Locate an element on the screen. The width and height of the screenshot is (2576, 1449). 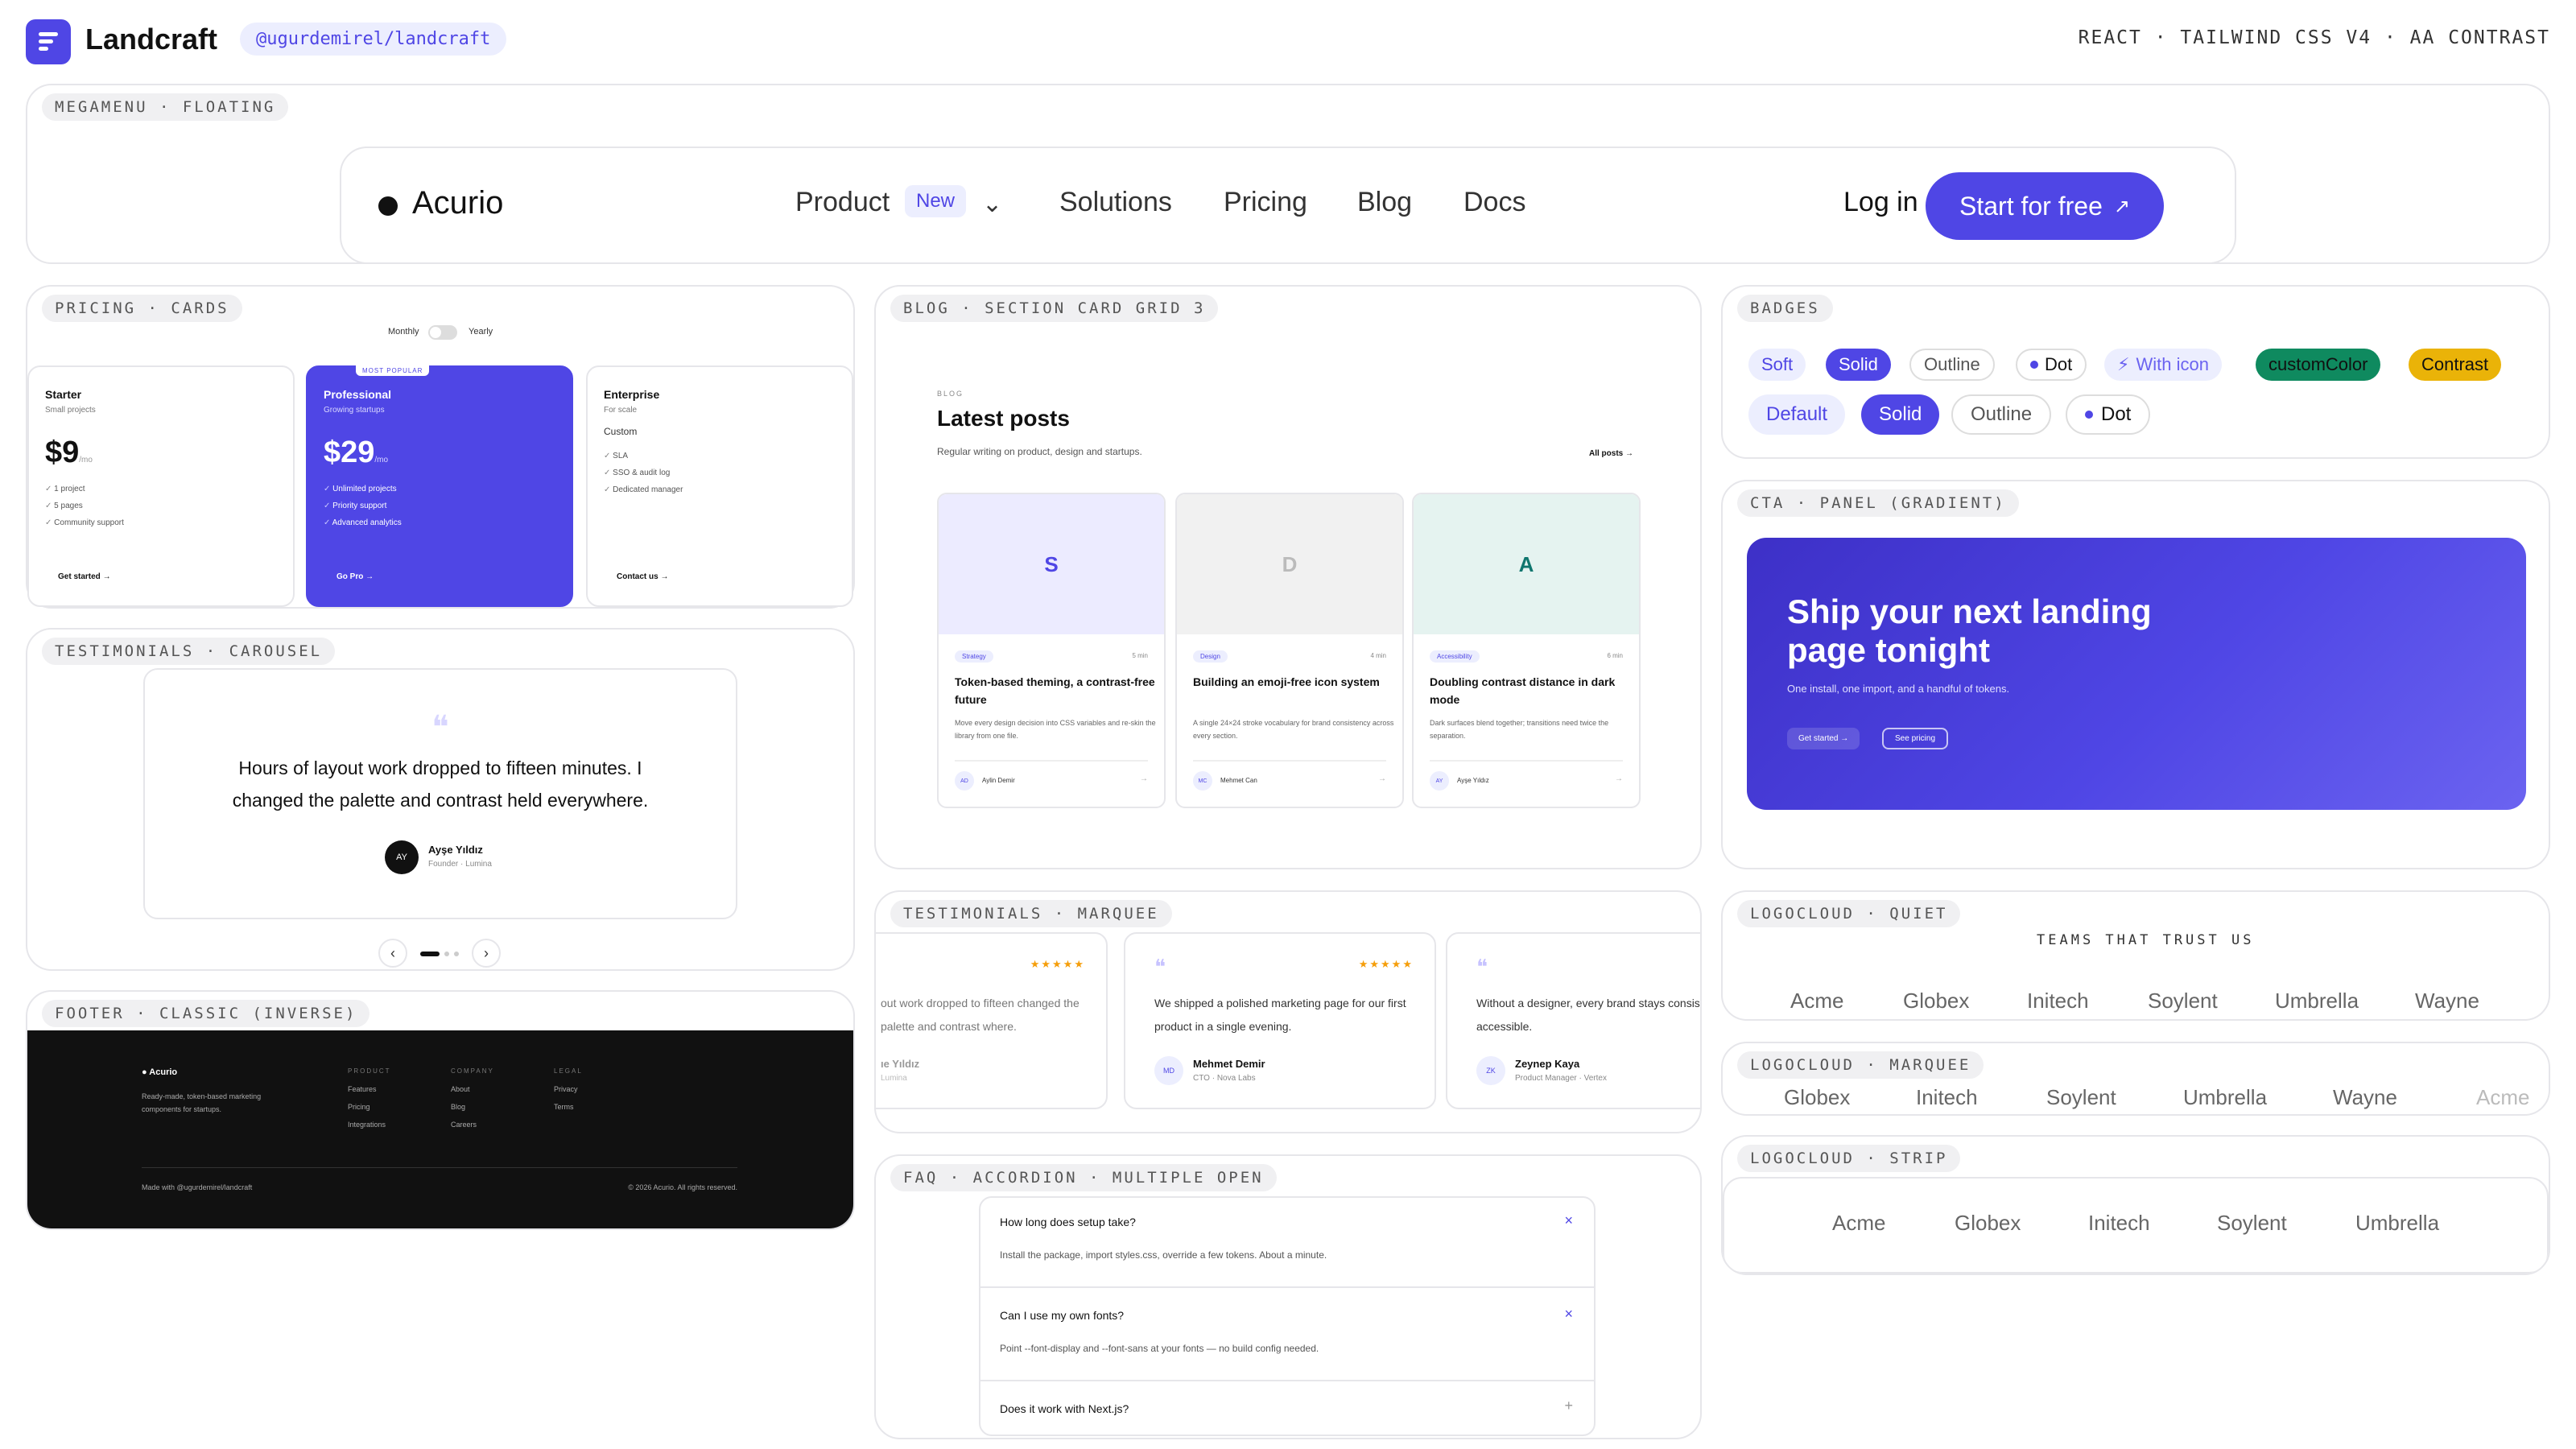
section-label: TESTIMONIALS · MARQUEE is located at coordinates (1031, 913).